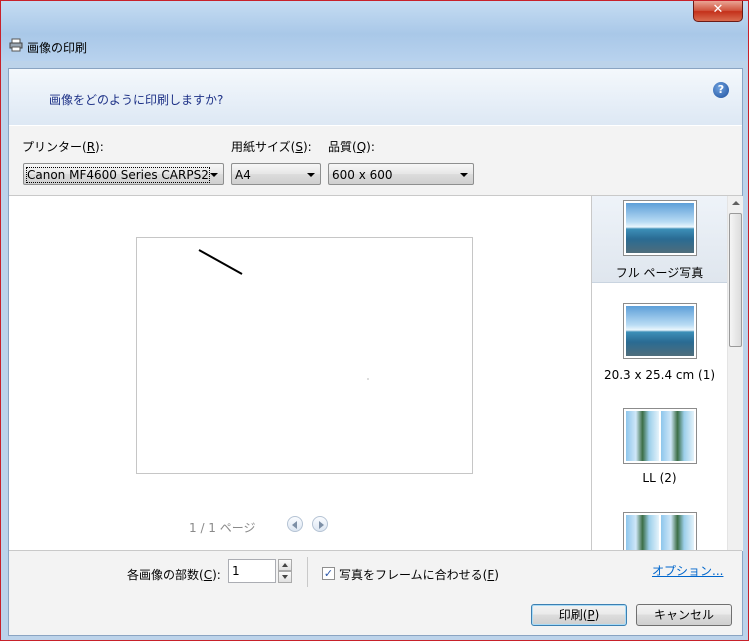 The image size is (749, 641). I want to click on window-title: 画像の印刷, so click(57, 48).